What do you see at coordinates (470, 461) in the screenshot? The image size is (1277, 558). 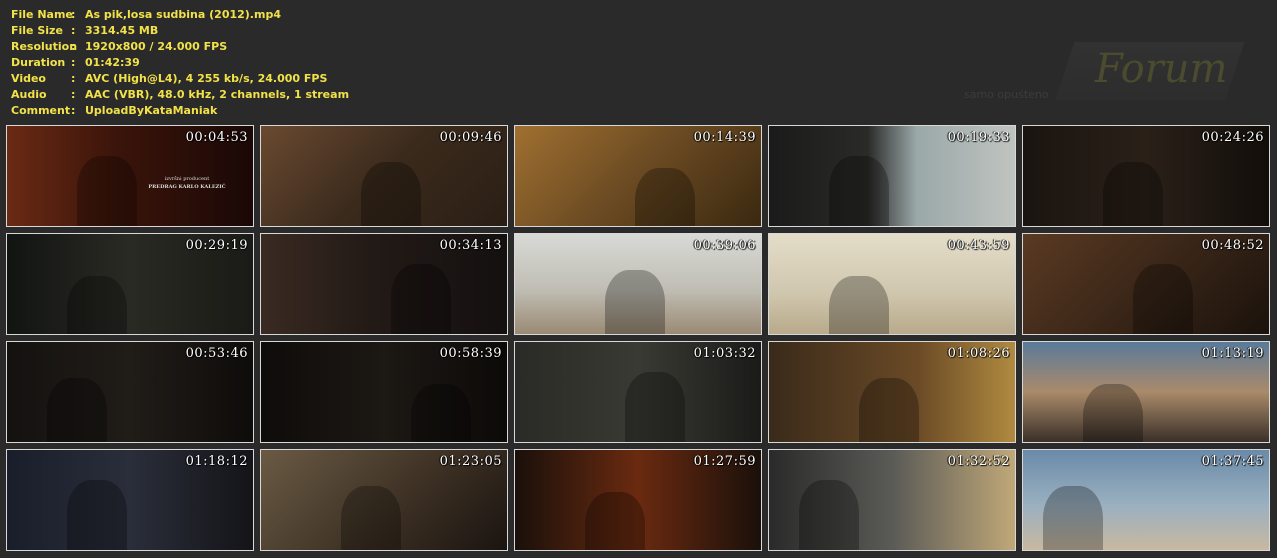 I see `timestamp-label: 01:23:05` at bounding box center [470, 461].